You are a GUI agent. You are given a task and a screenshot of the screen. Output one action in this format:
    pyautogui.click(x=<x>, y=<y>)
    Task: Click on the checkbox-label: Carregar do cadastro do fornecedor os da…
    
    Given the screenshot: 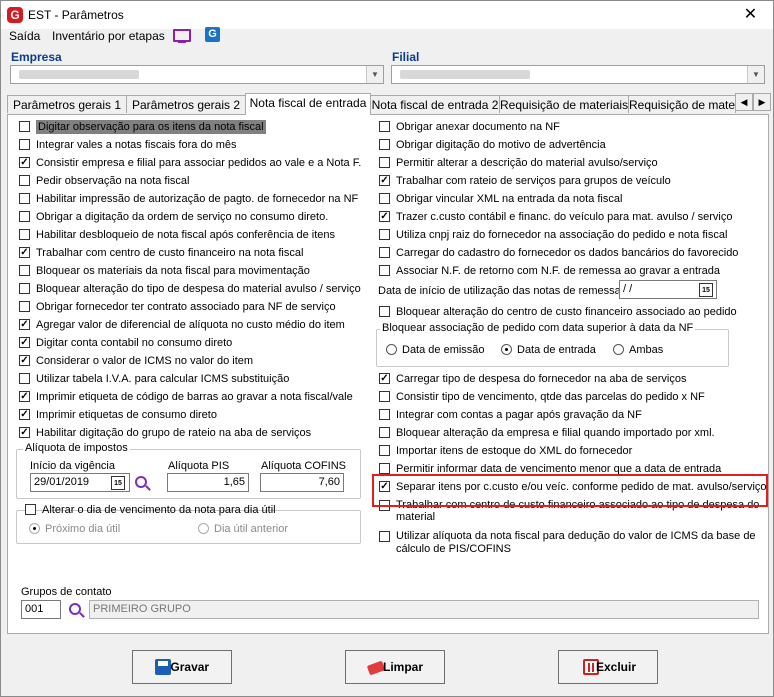 What is the action you would take?
    pyautogui.click(x=567, y=253)
    